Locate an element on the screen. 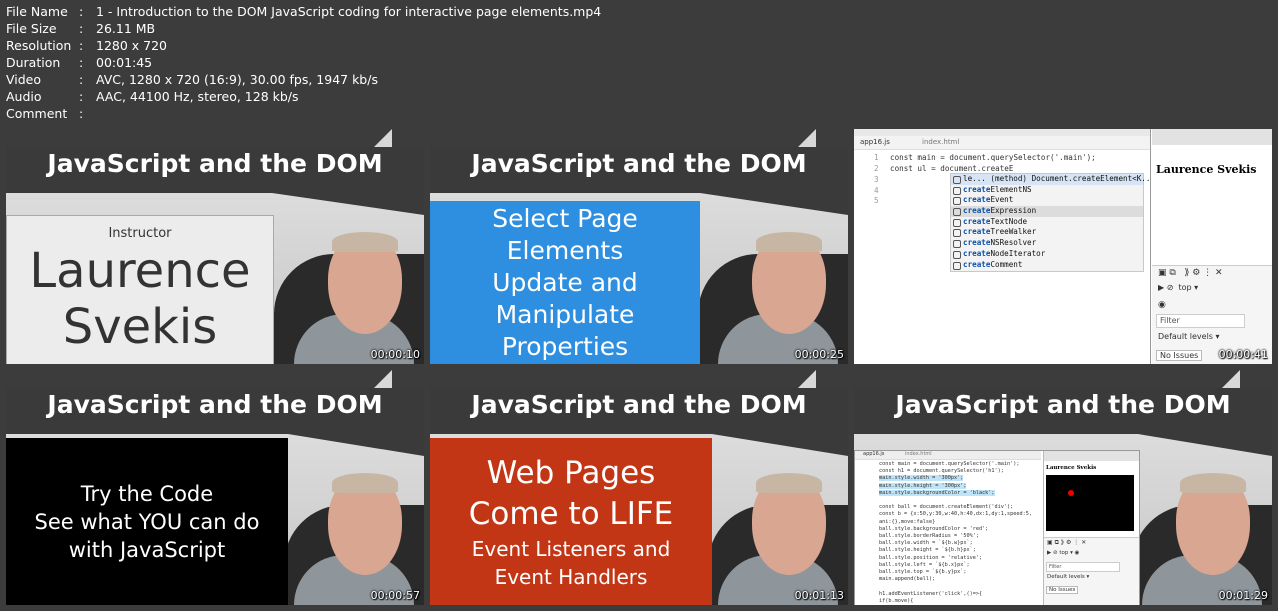 This screenshot has height=611, width=1278. browser-toolbar is located at coordinates (1091, 456).